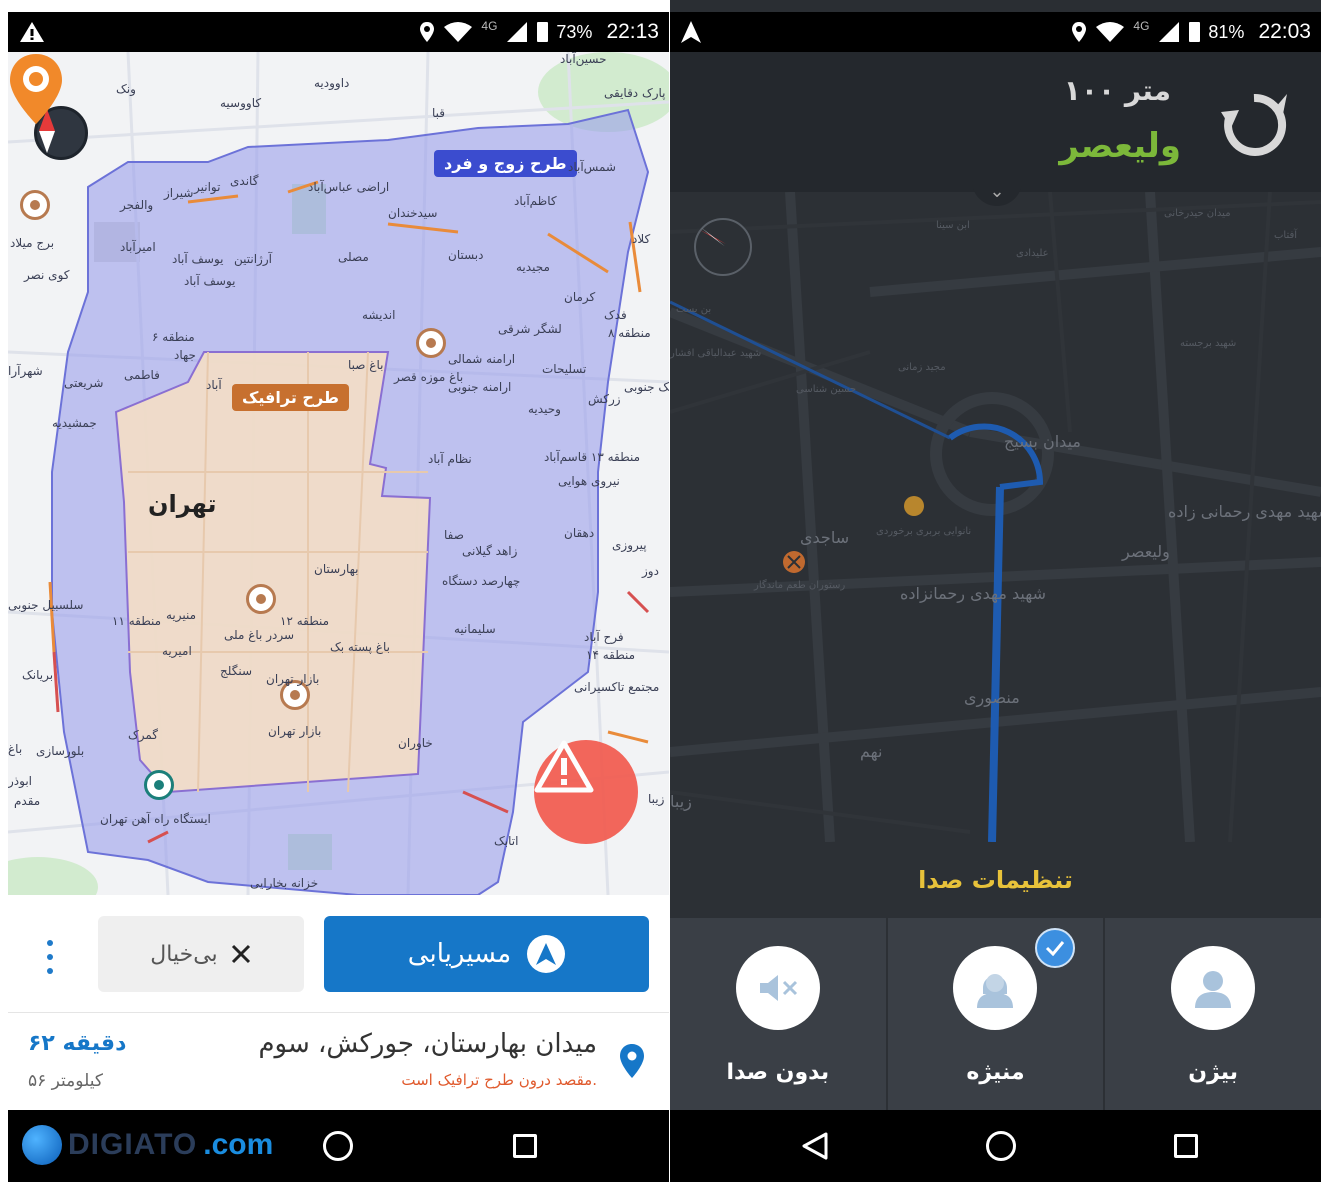 The image size is (1321, 1182). Describe the element at coordinates (482, 359) in the screenshot. I see `map-label: ارامنه شمالی` at that location.